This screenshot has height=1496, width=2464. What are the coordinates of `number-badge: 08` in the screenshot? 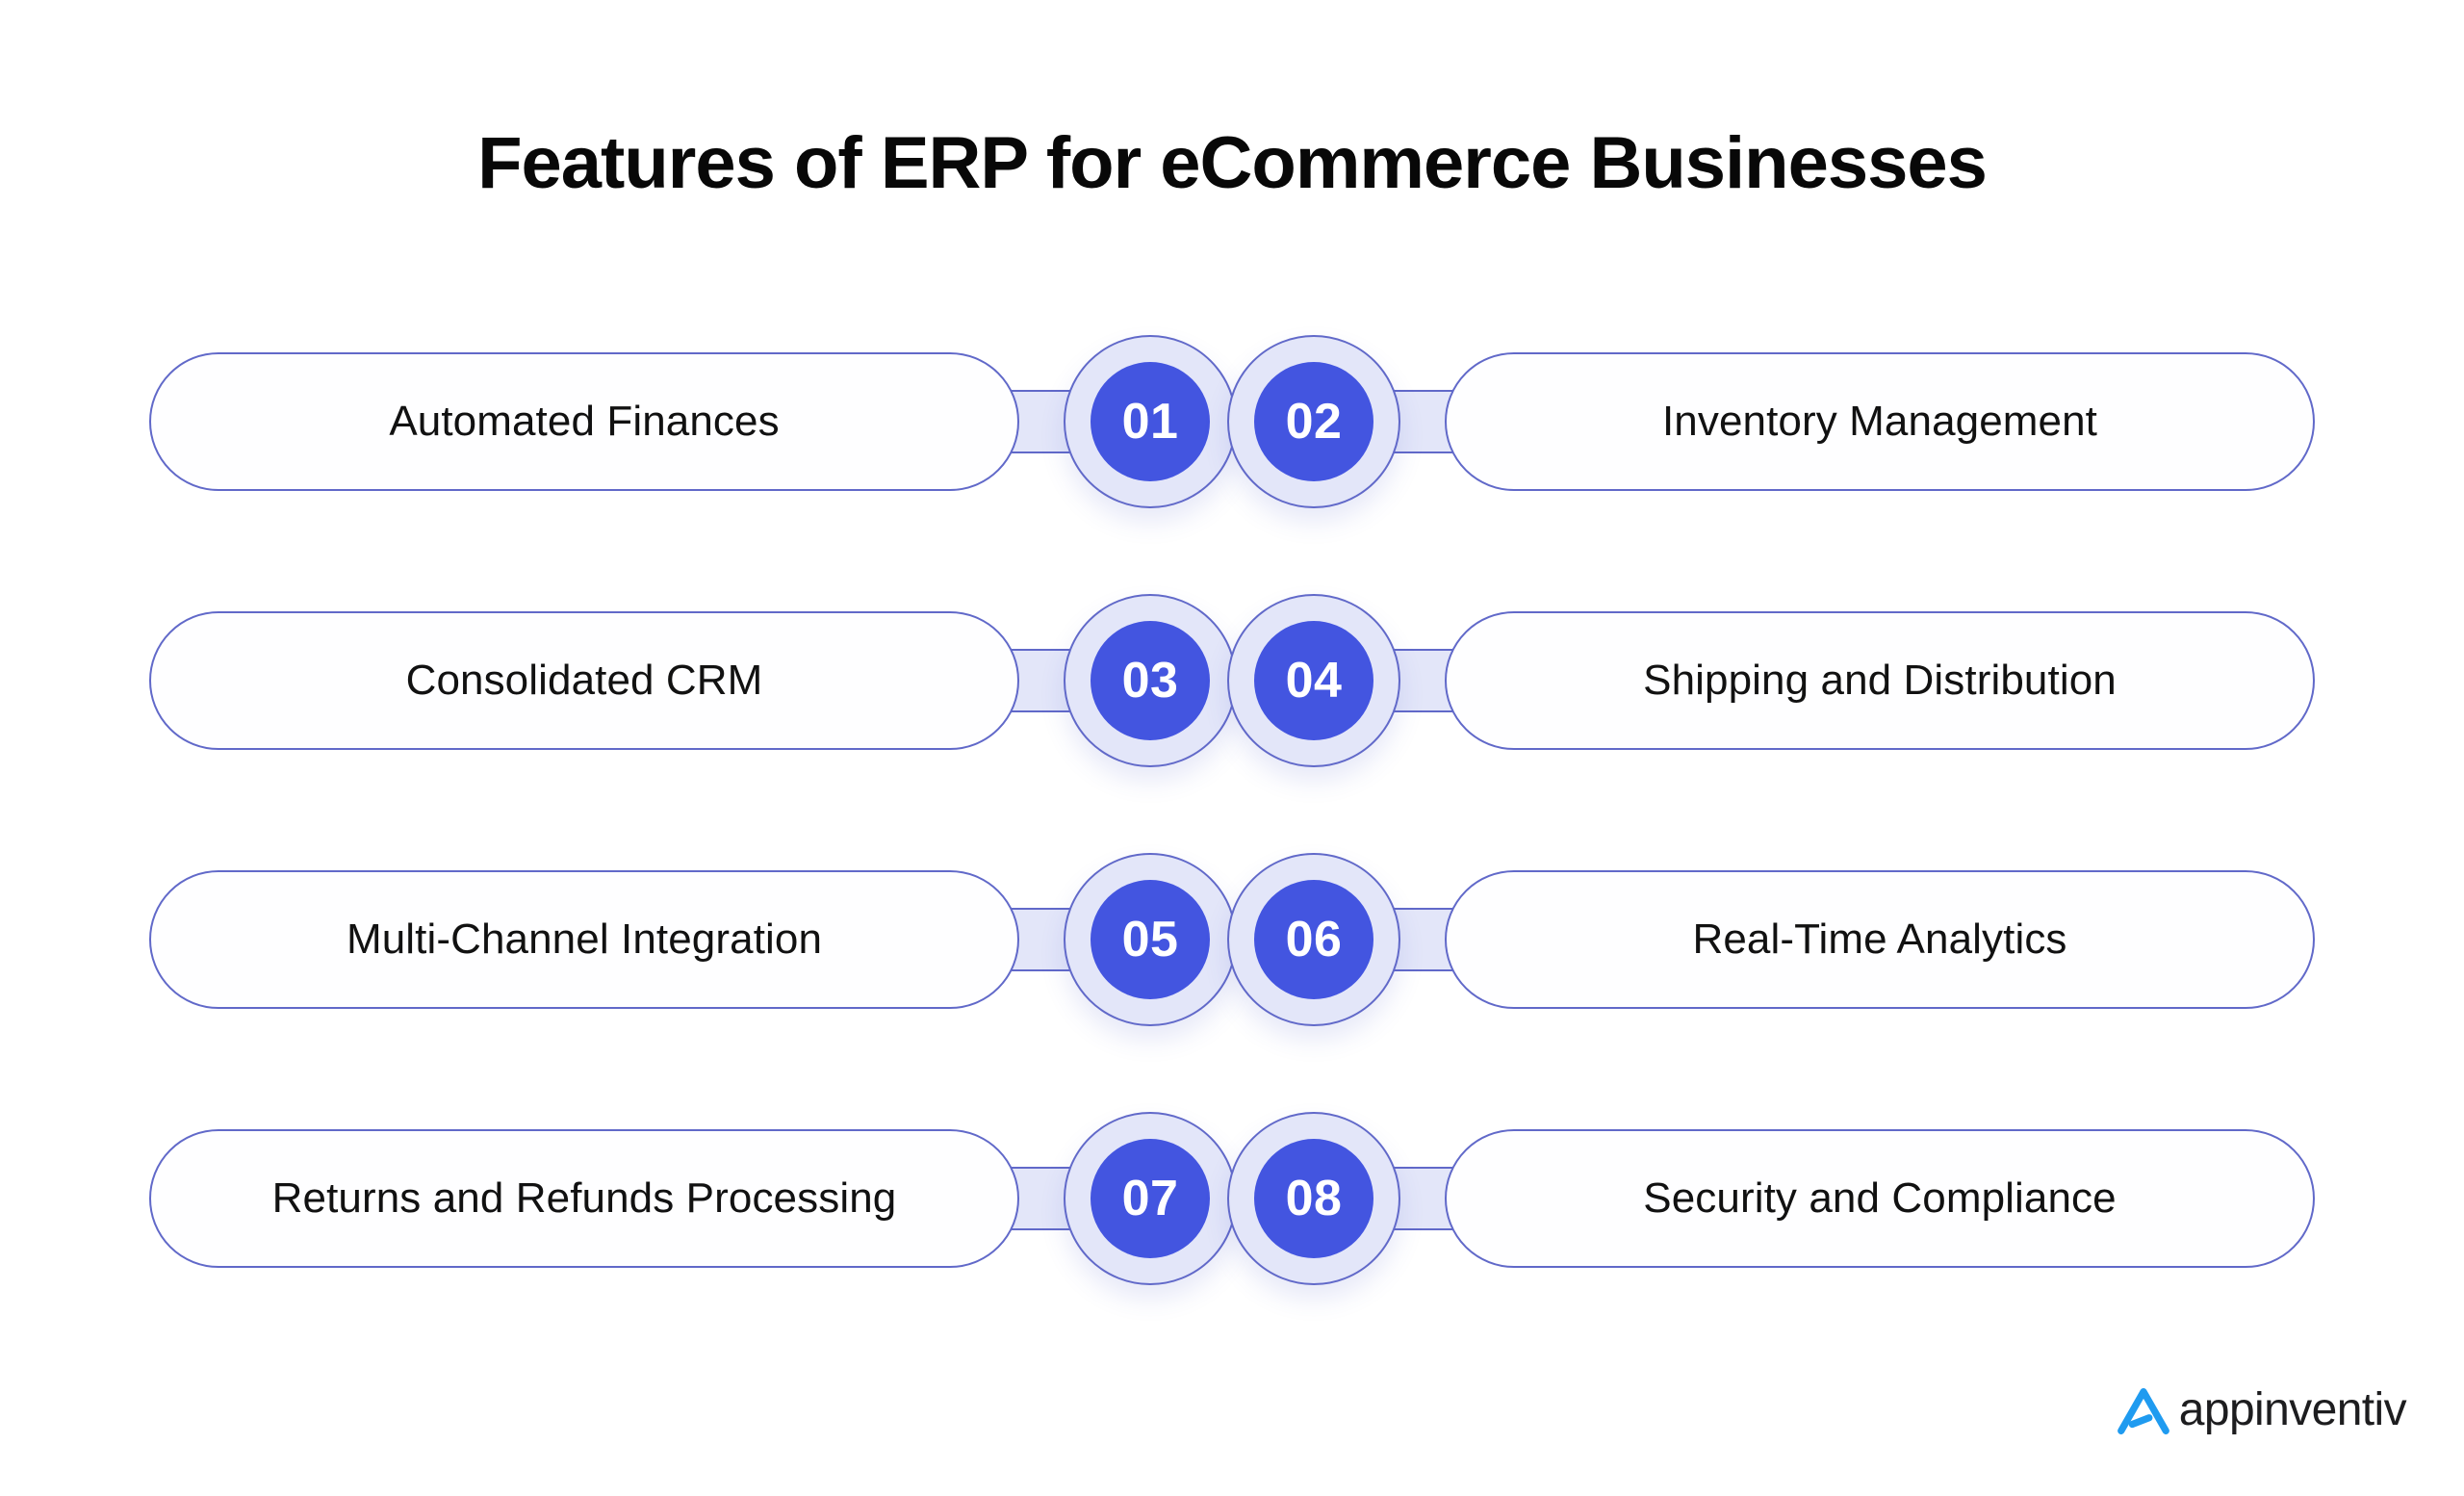 It's located at (1313, 1199).